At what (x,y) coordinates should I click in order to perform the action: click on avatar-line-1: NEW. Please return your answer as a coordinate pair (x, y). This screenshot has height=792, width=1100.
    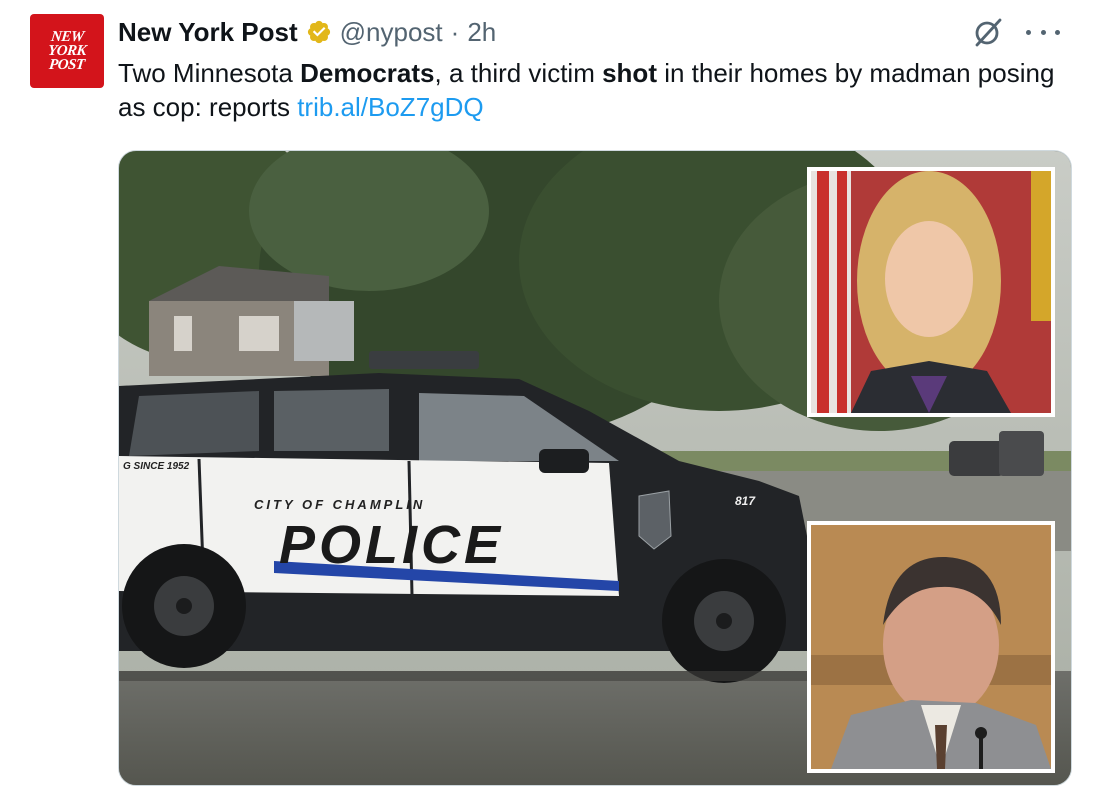
    Looking at the image, I should click on (67, 37).